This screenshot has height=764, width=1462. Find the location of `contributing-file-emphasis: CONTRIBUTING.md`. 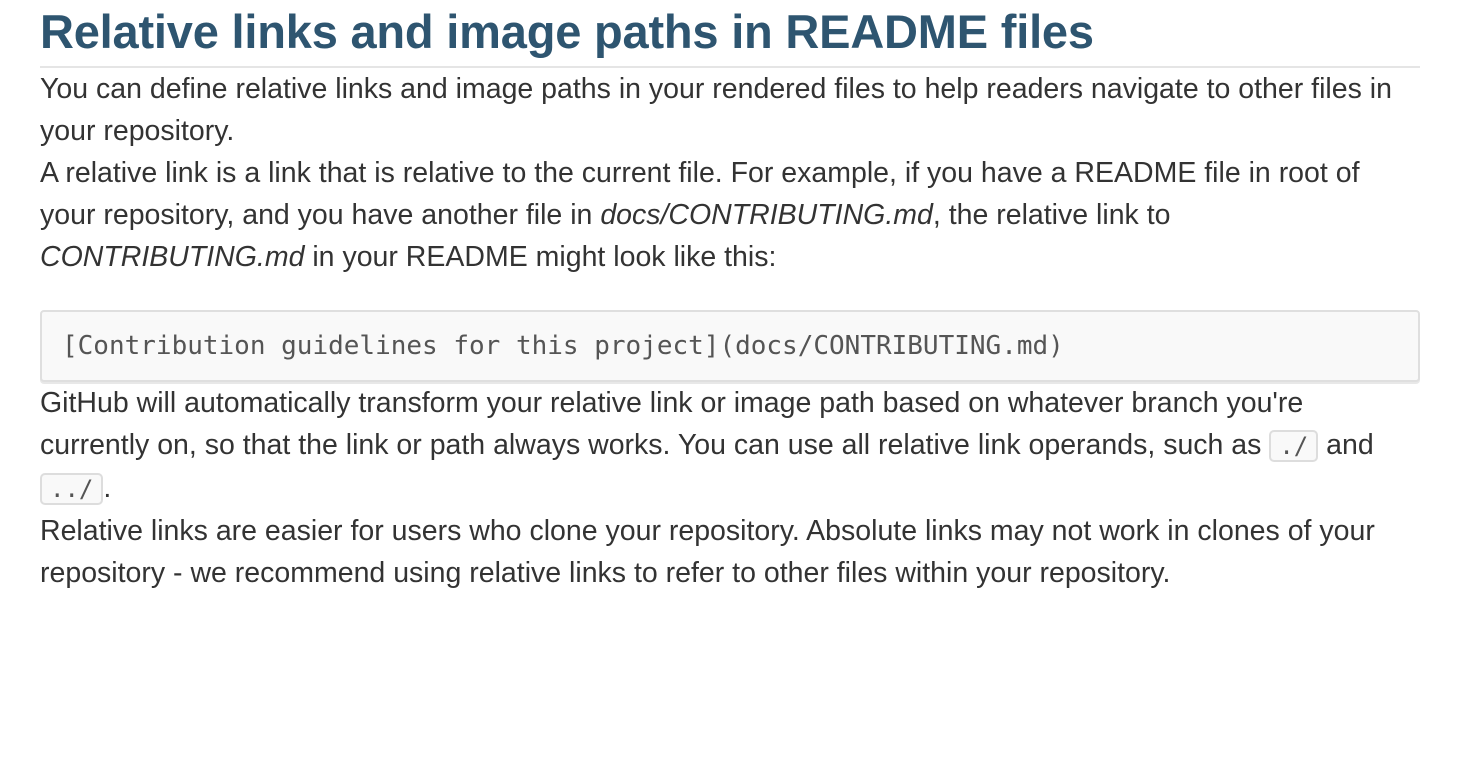

contributing-file-emphasis: CONTRIBUTING.md is located at coordinates (172, 257).